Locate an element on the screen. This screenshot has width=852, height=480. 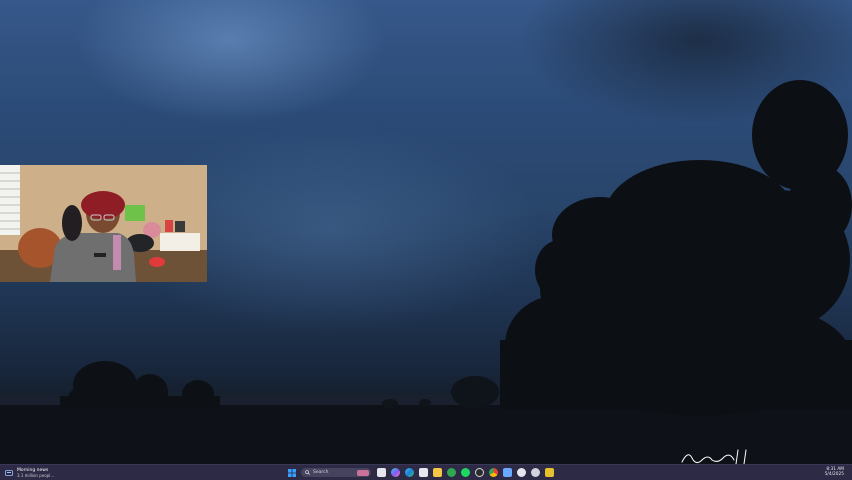
news-widget-icon is located at coordinates (9, 473).